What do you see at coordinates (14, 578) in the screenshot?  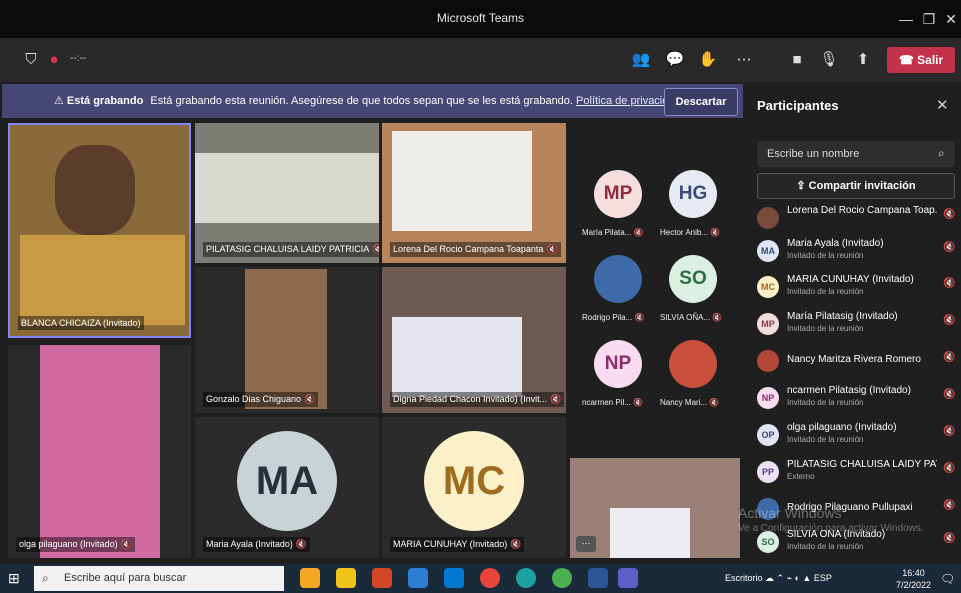 I see `windows-start-icon: ⊞` at bounding box center [14, 578].